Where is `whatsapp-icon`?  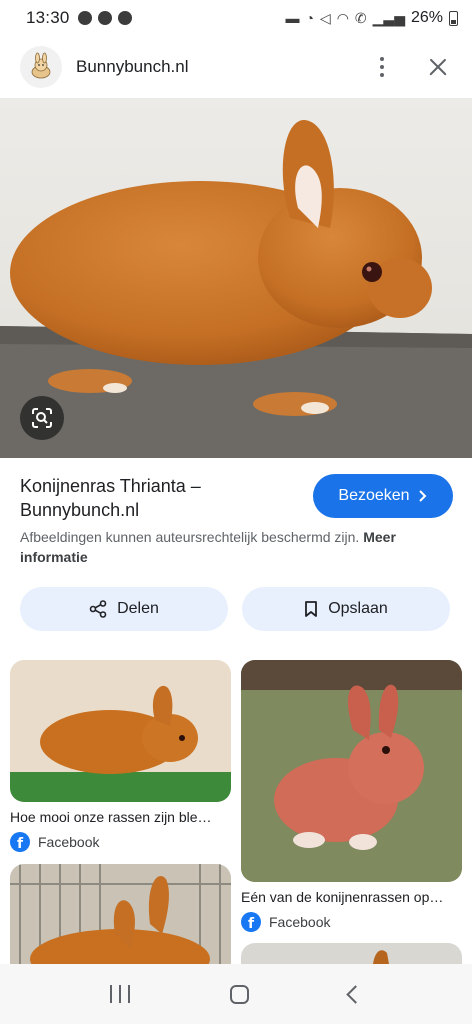 whatsapp-icon is located at coordinates (84, 18).